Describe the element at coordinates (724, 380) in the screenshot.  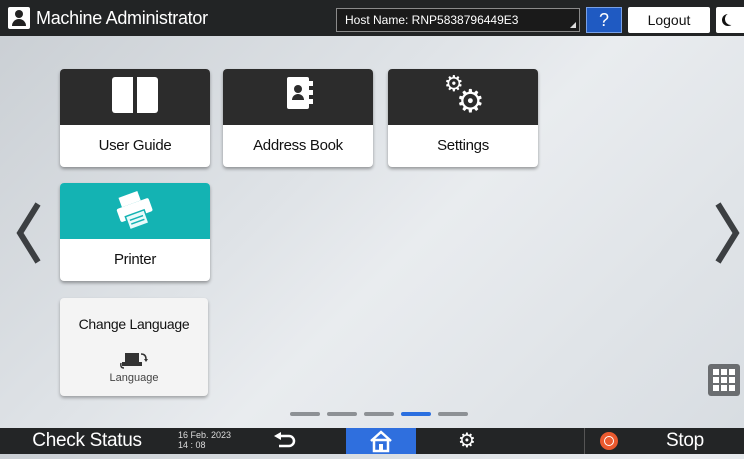
I see `app-list-button` at that location.